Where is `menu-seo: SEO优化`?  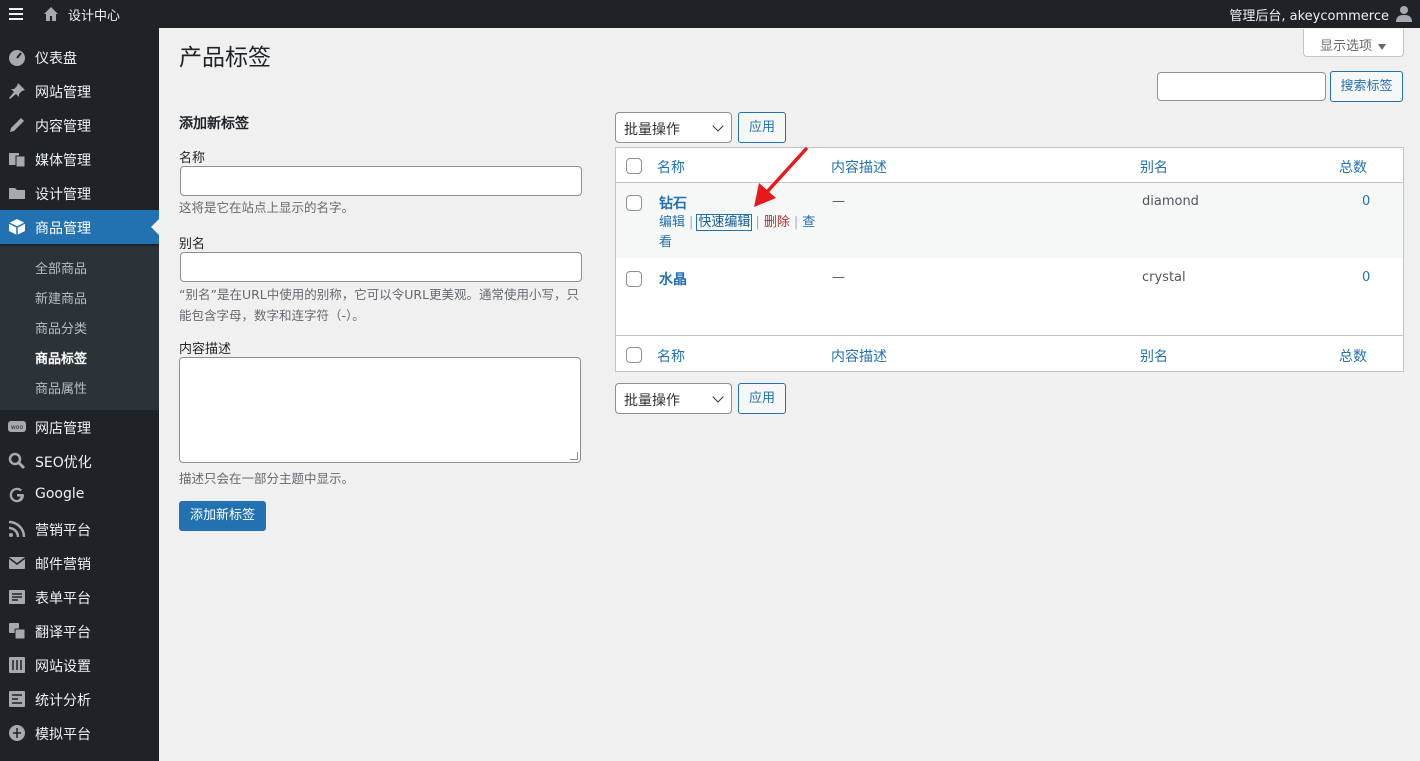 menu-seo: SEO优化 is located at coordinates (79, 461).